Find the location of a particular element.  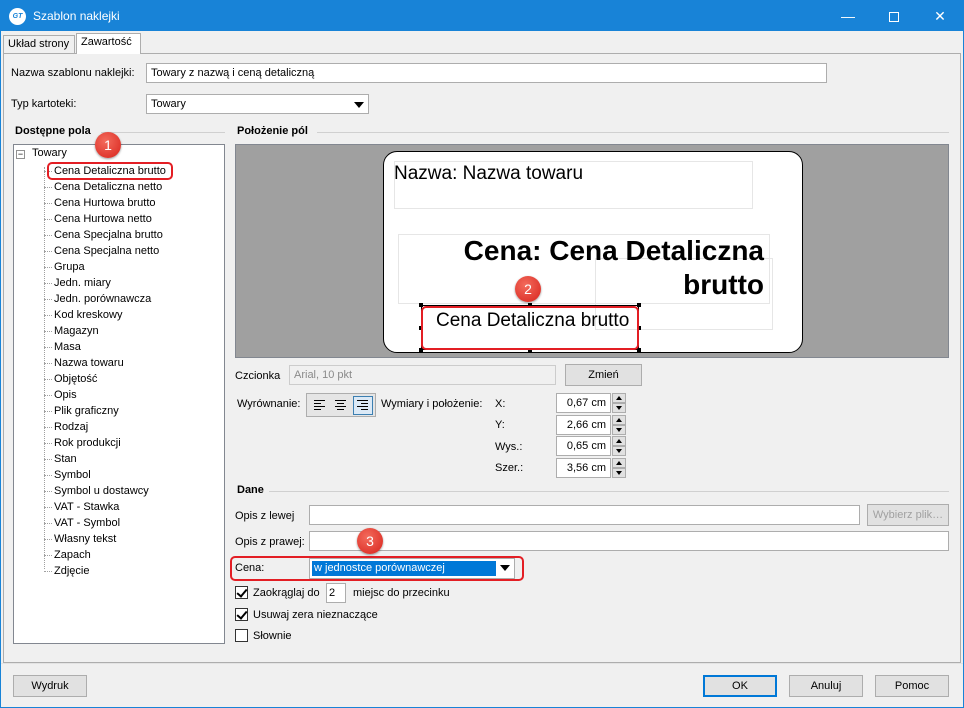

width-input: 3,56 cm is located at coordinates (583, 468).